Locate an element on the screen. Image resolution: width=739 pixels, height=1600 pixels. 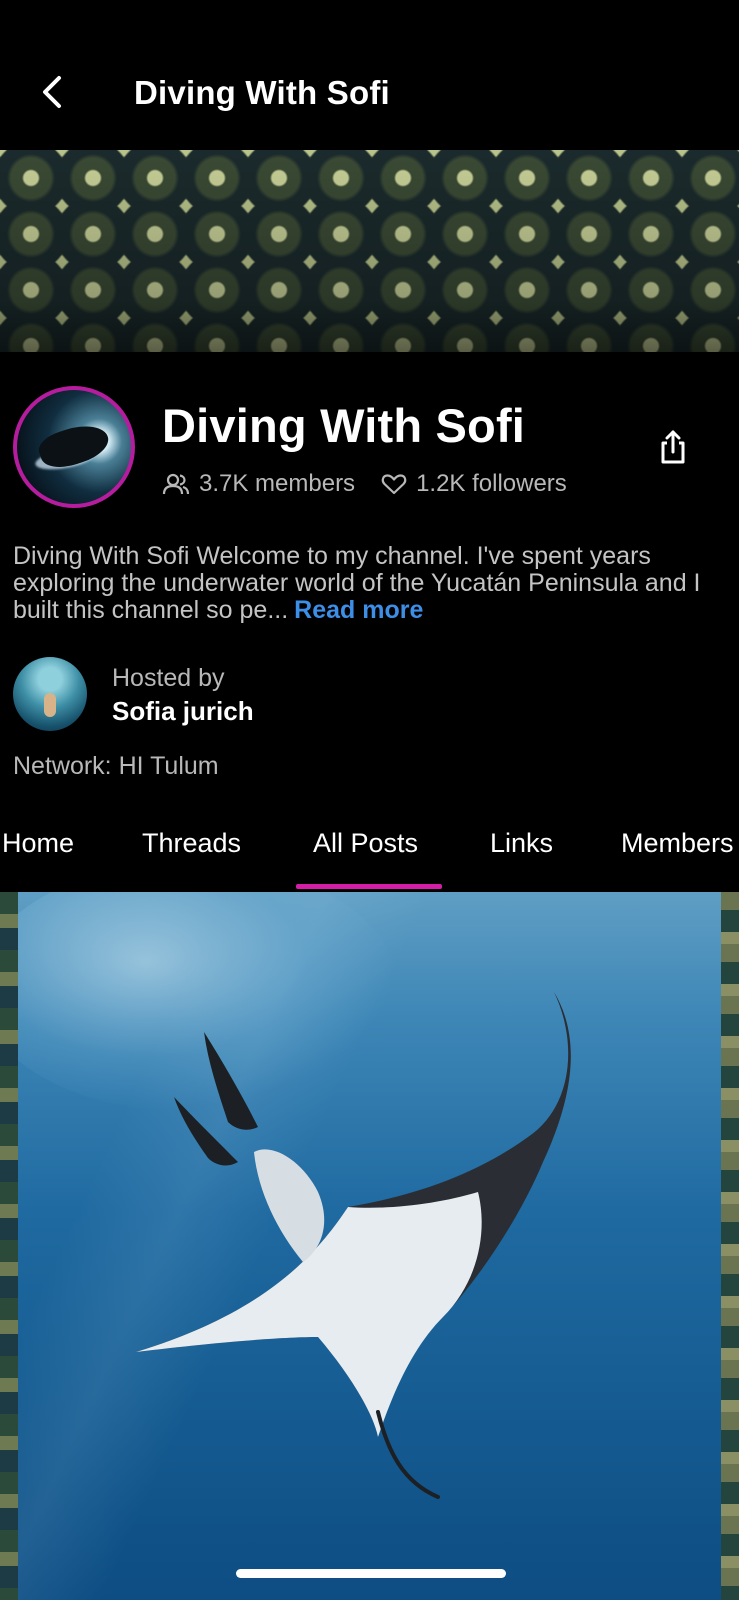
active-tab-indicator is located at coordinates (369, 886).